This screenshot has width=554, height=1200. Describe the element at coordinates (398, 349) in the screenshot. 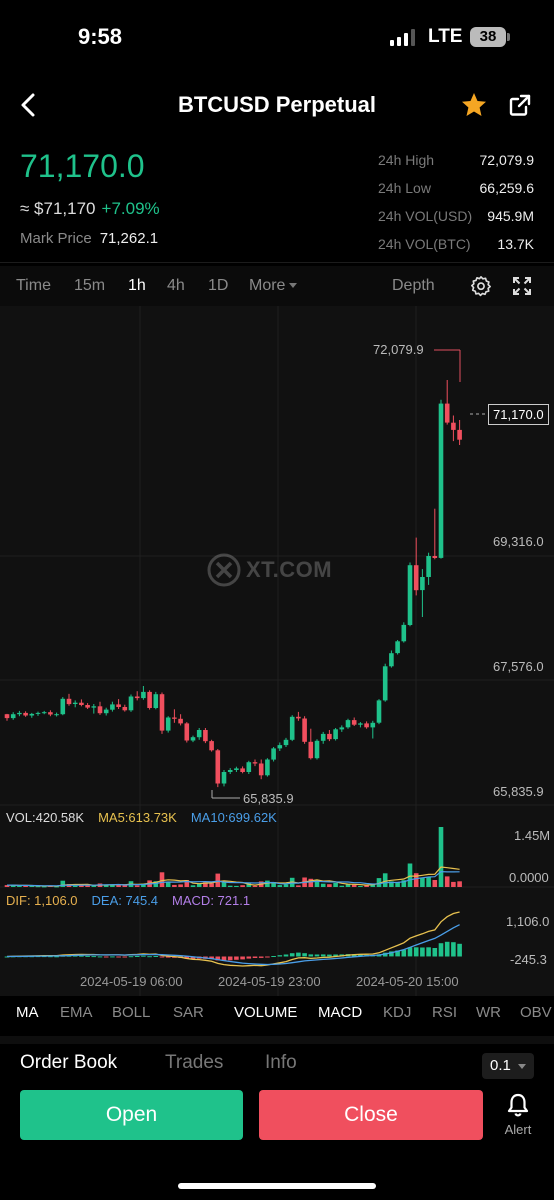

I see `high-price-marker: 72,079.9` at that location.